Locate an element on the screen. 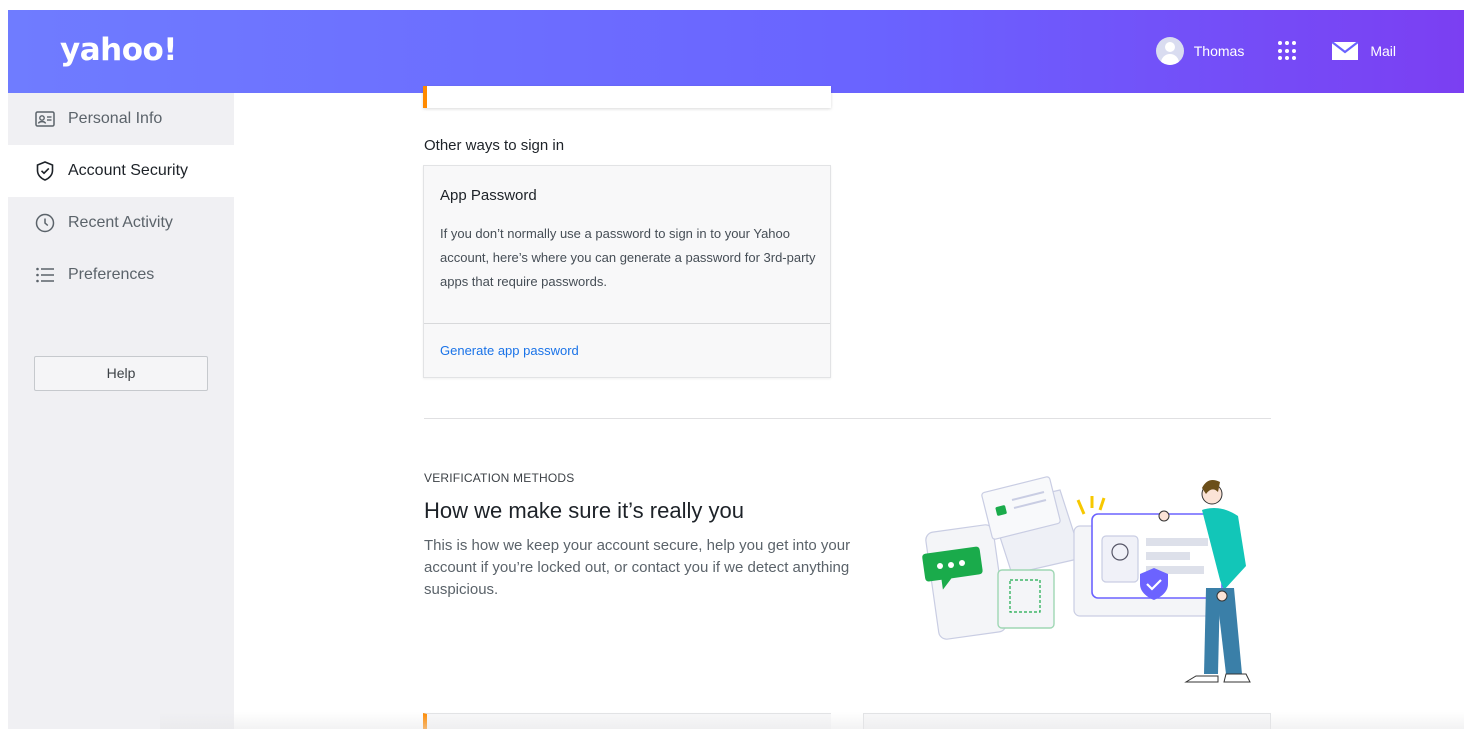 The width and height of the screenshot is (1464, 729). user-name: Thomas is located at coordinates (1219, 51).